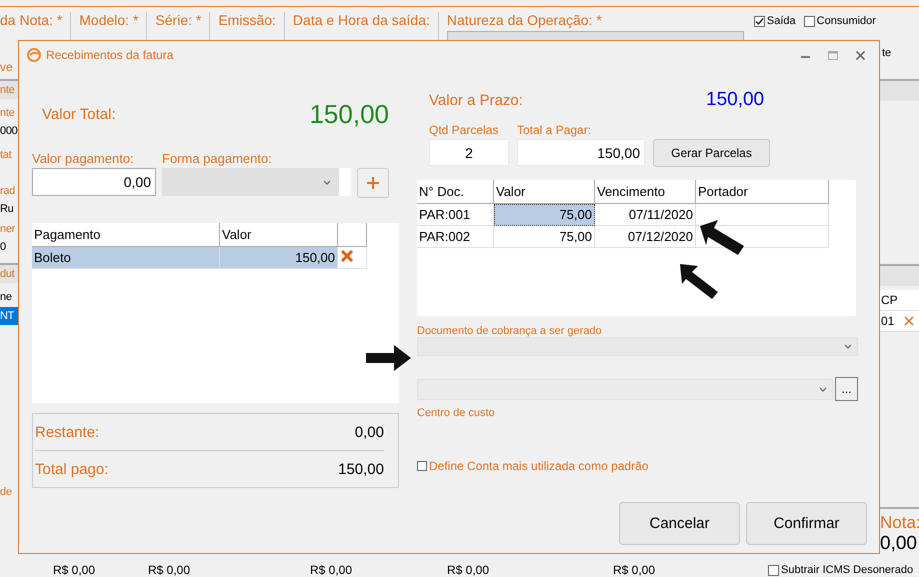  I want to click on section-header: nte, so click(9, 89).